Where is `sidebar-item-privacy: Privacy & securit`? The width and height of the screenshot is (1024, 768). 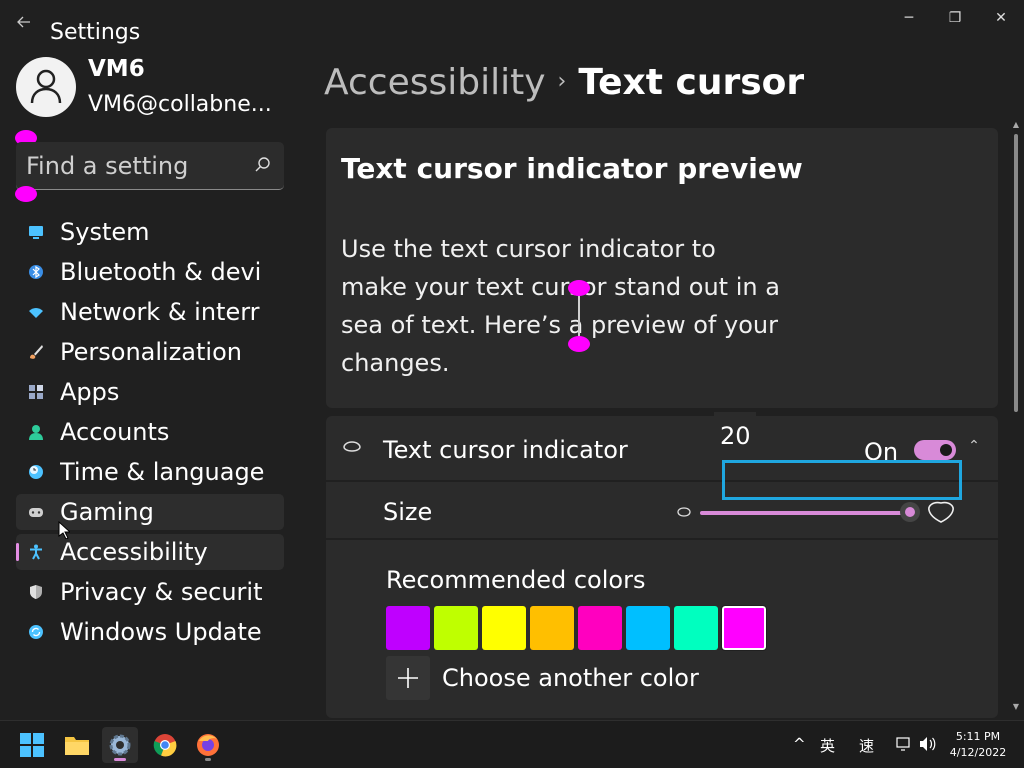
sidebar-item-privacy: Privacy & securit is located at coordinates (150, 592).